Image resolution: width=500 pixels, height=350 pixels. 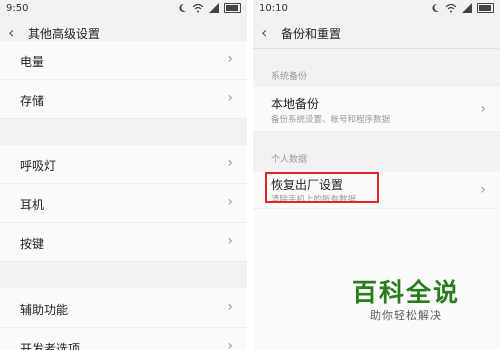 What do you see at coordinates (376, 109) in the screenshot?
I see `local-backup-item: 本地备份 备份系统设置、帐号和程序数据 ›` at bounding box center [376, 109].